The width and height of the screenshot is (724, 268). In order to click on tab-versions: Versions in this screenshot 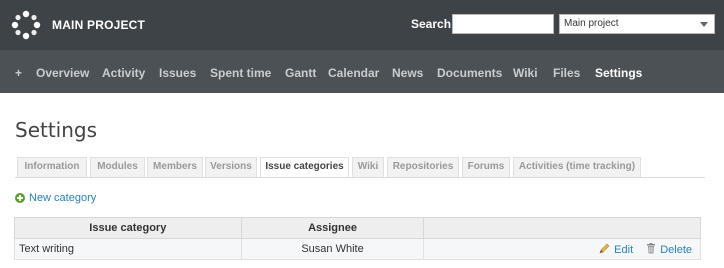, I will do `click(231, 167)`.